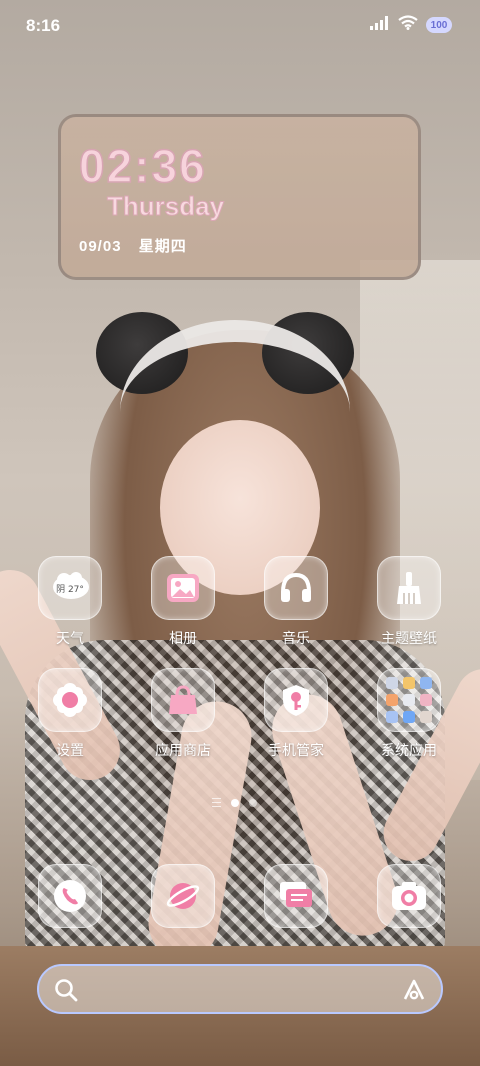  I want to click on signal-icon, so click(380, 25).